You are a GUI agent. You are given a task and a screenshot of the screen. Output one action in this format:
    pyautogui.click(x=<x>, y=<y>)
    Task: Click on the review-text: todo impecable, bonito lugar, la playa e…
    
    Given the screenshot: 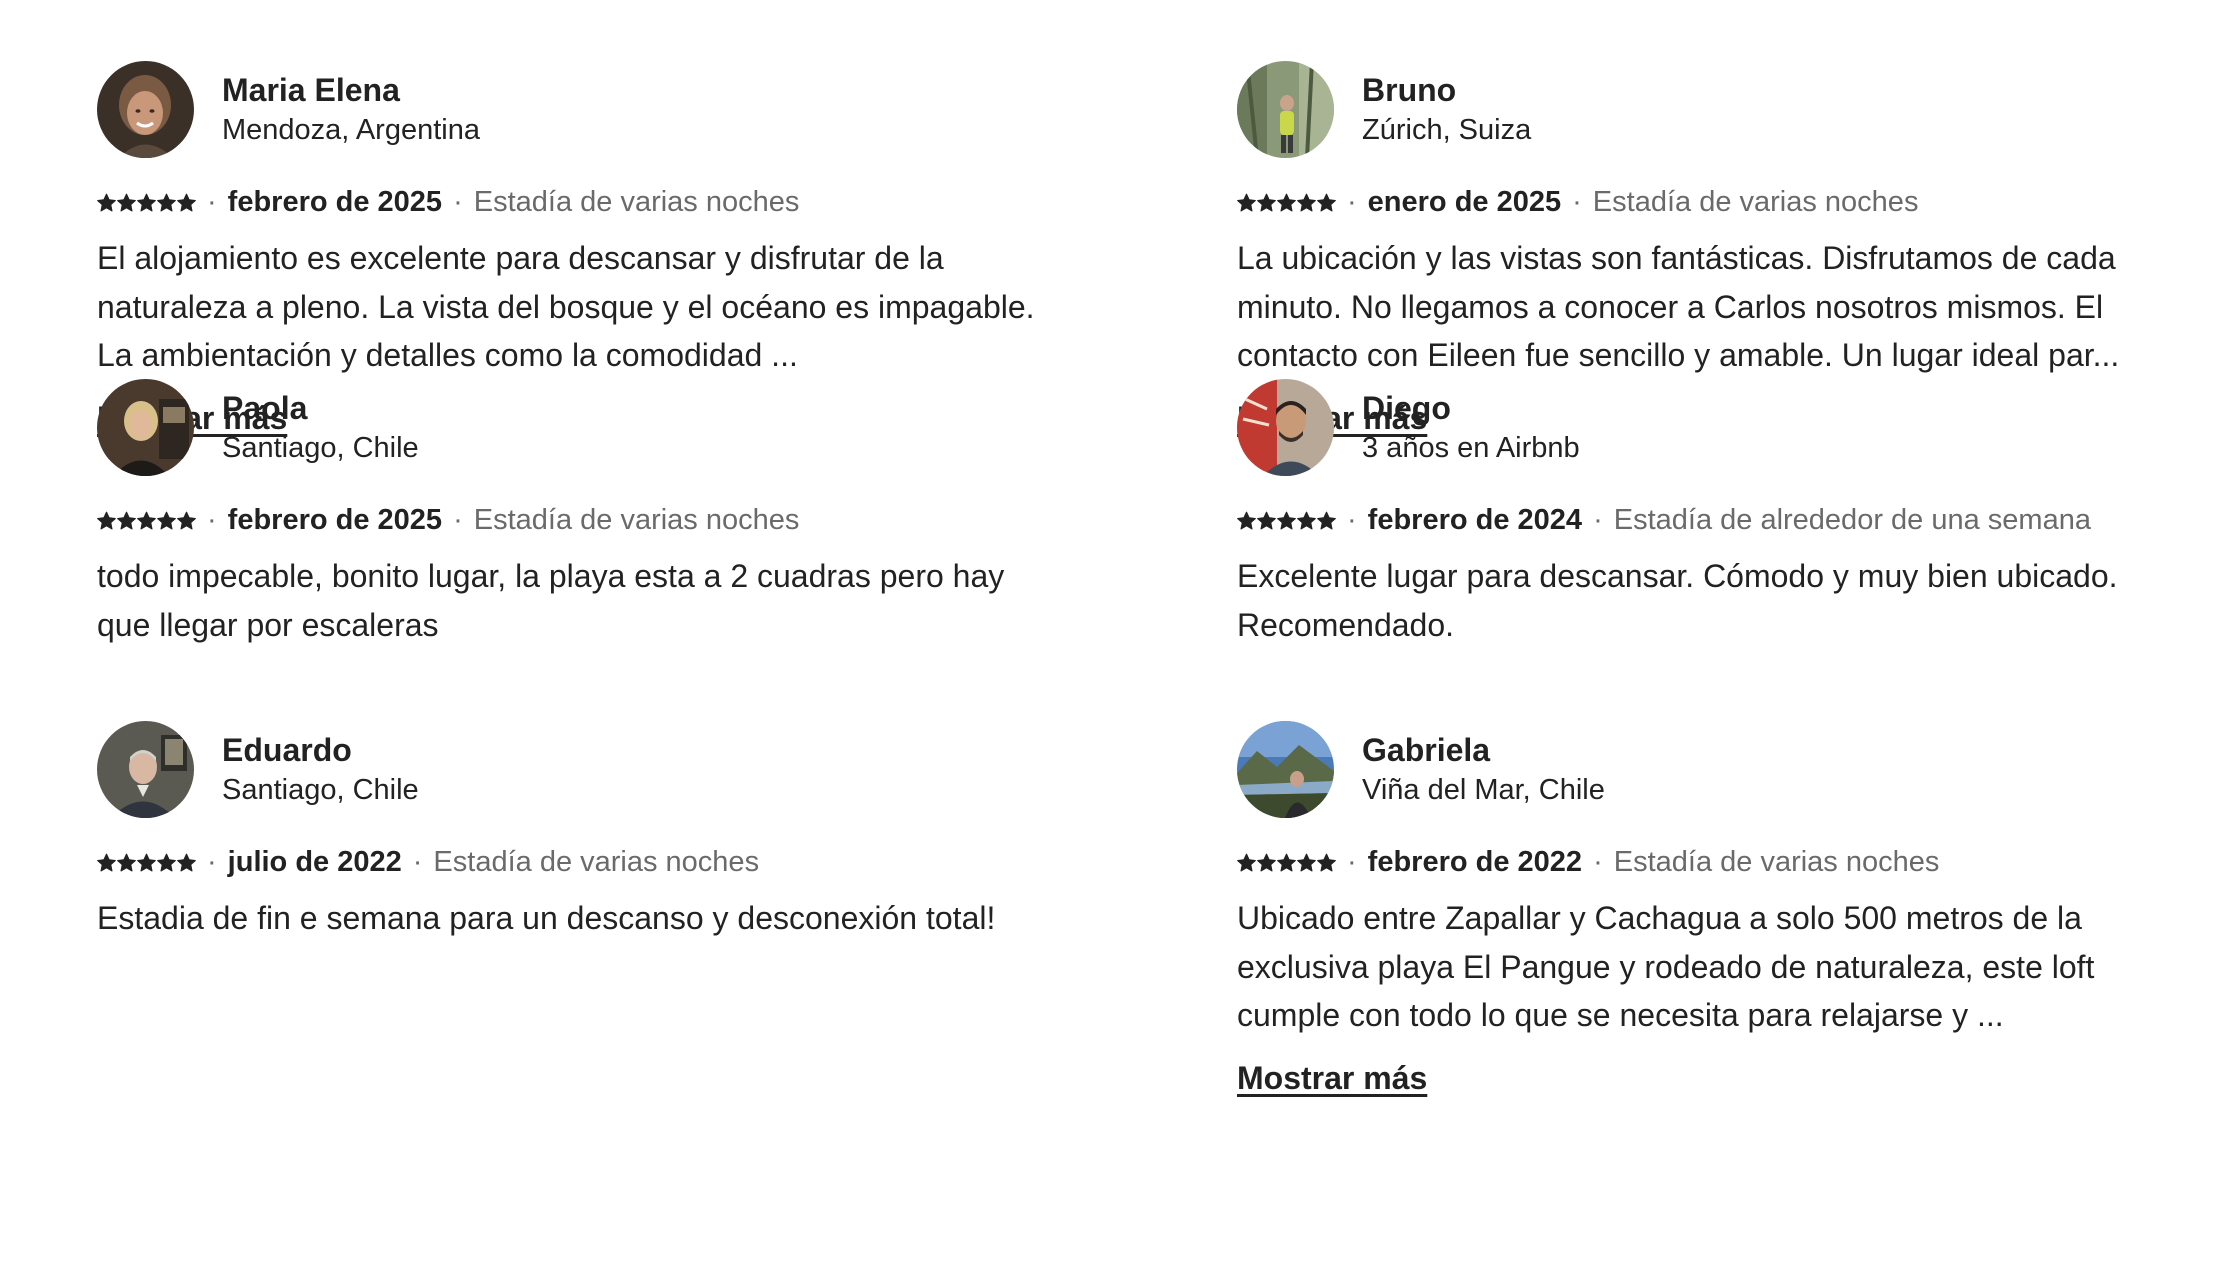 What is the action you would take?
    pyautogui.click(x=551, y=600)
    